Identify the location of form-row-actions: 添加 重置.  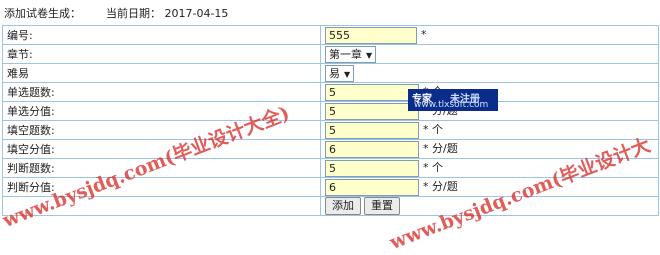
(330, 206).